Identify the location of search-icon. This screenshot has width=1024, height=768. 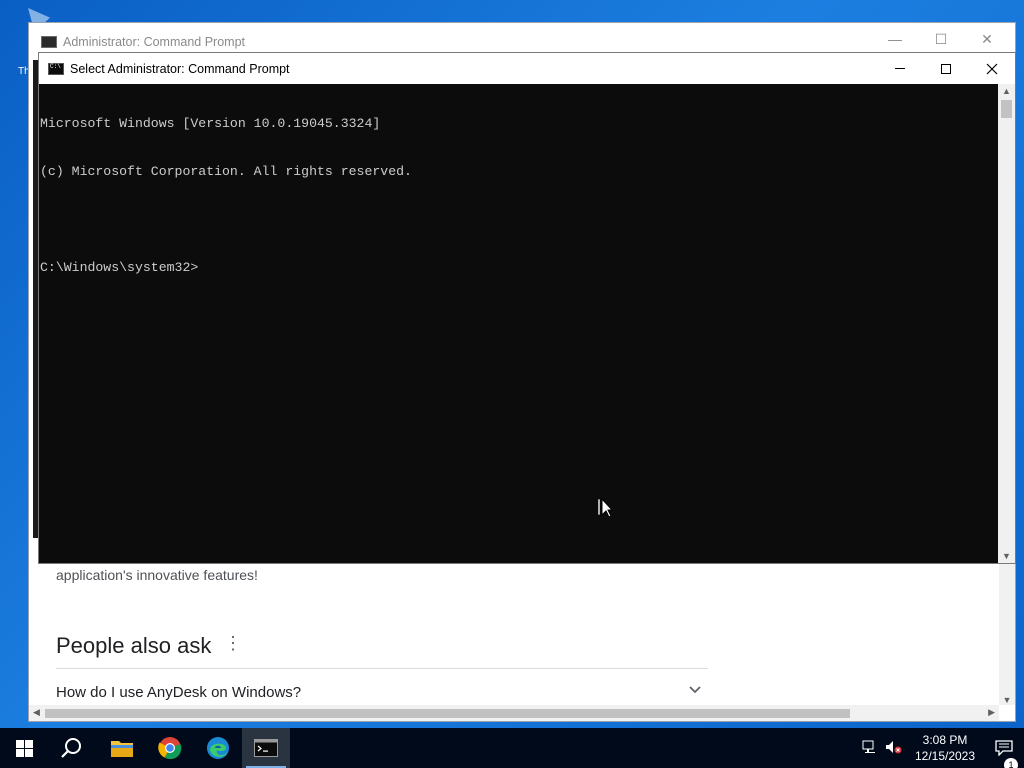
(71, 748).